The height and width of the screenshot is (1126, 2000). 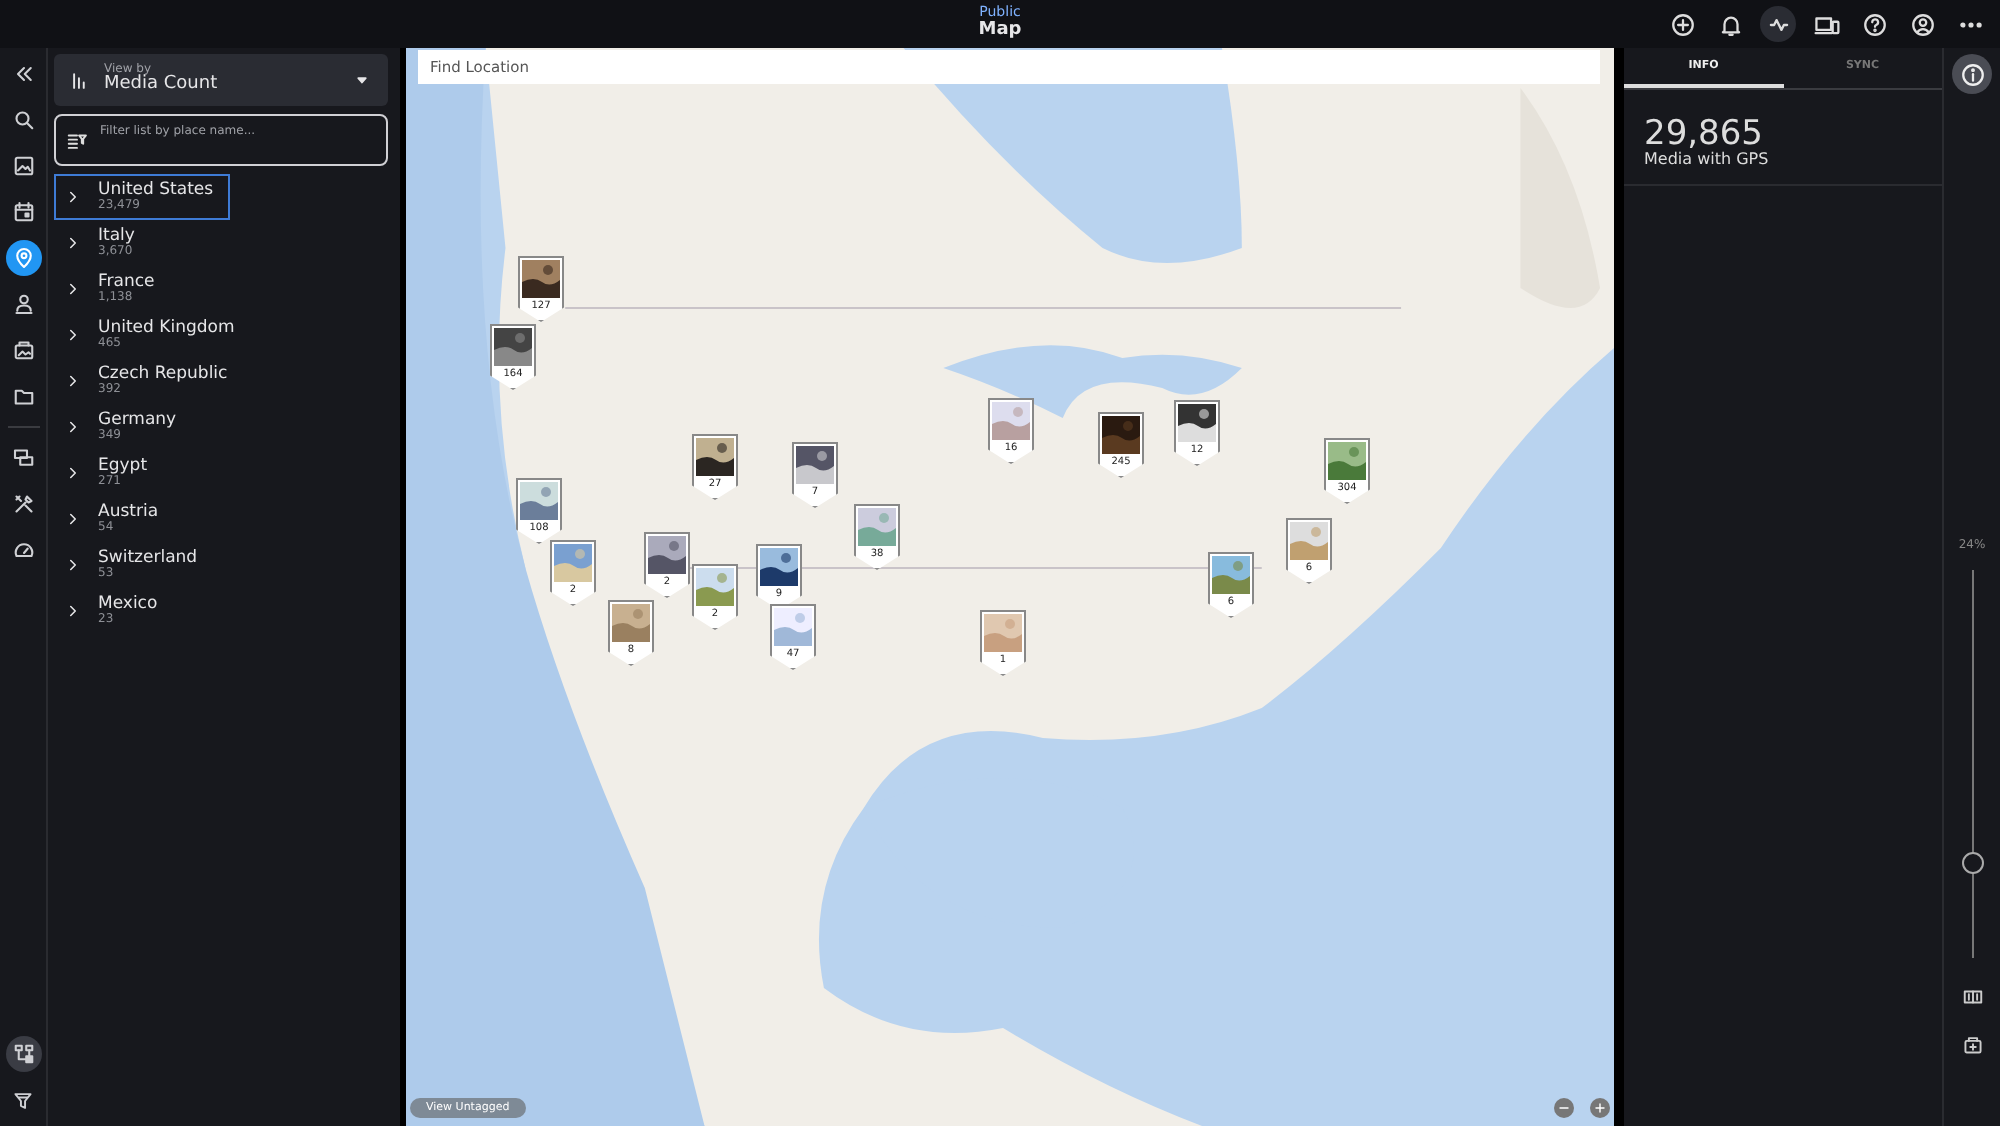 What do you see at coordinates (1778, 24) in the screenshot?
I see `activity-icon` at bounding box center [1778, 24].